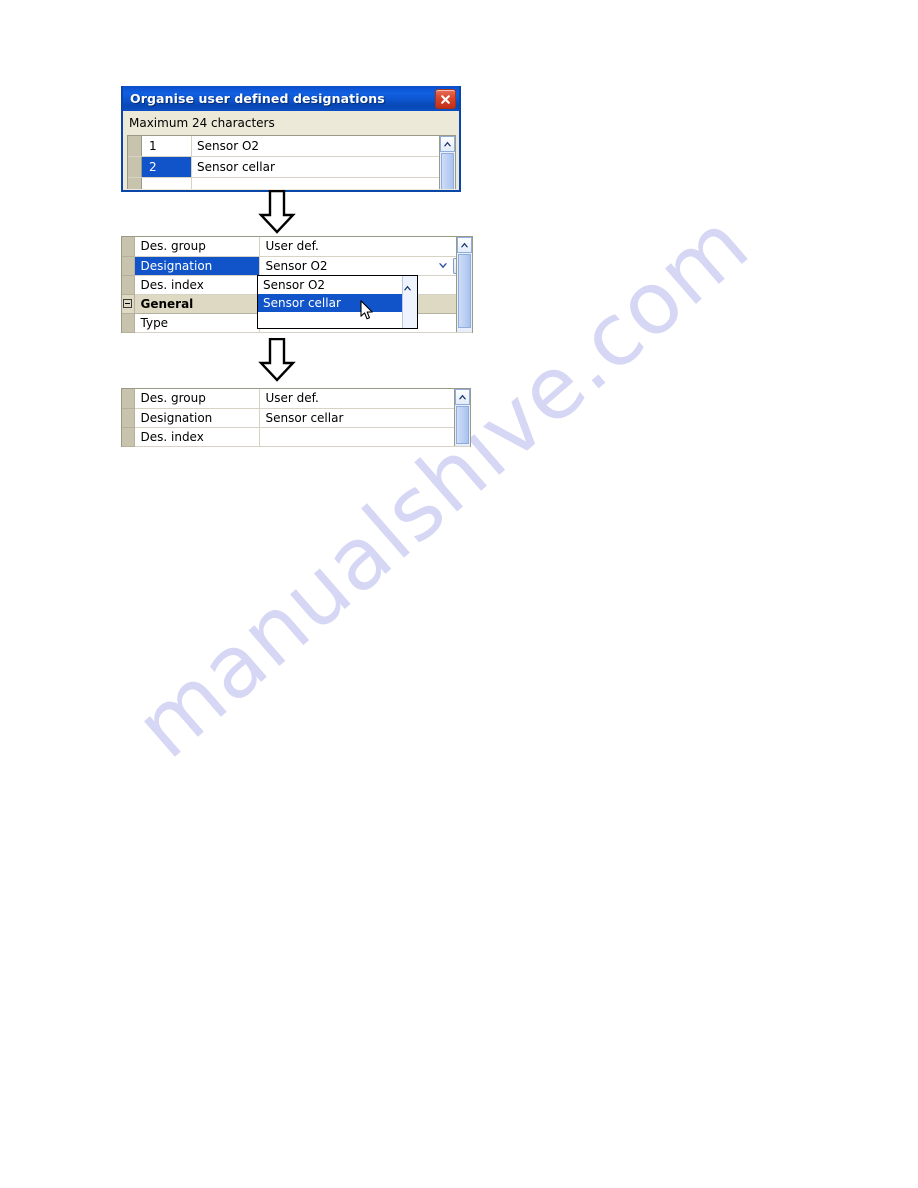 The height and width of the screenshot is (1188, 918). I want to click on property-row-des-index: Des. index, so click(296, 437).